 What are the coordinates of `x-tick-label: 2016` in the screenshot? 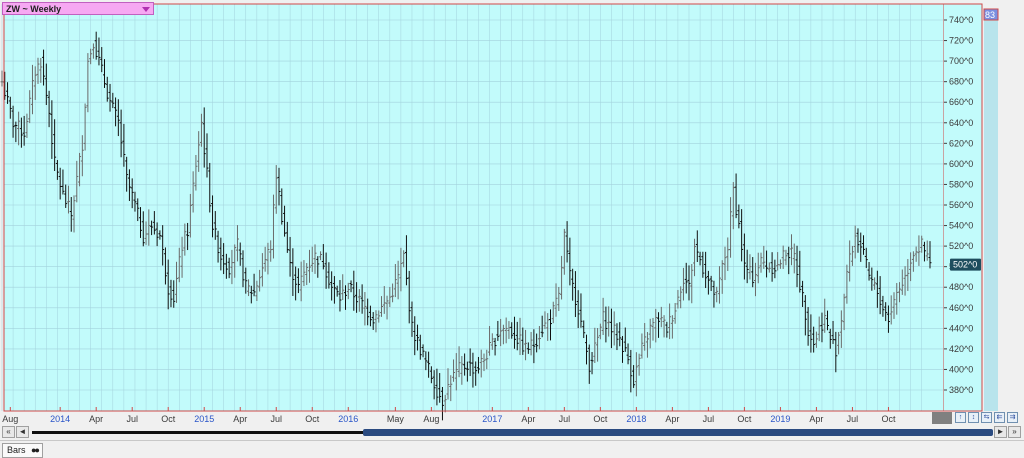 It's located at (348, 419).